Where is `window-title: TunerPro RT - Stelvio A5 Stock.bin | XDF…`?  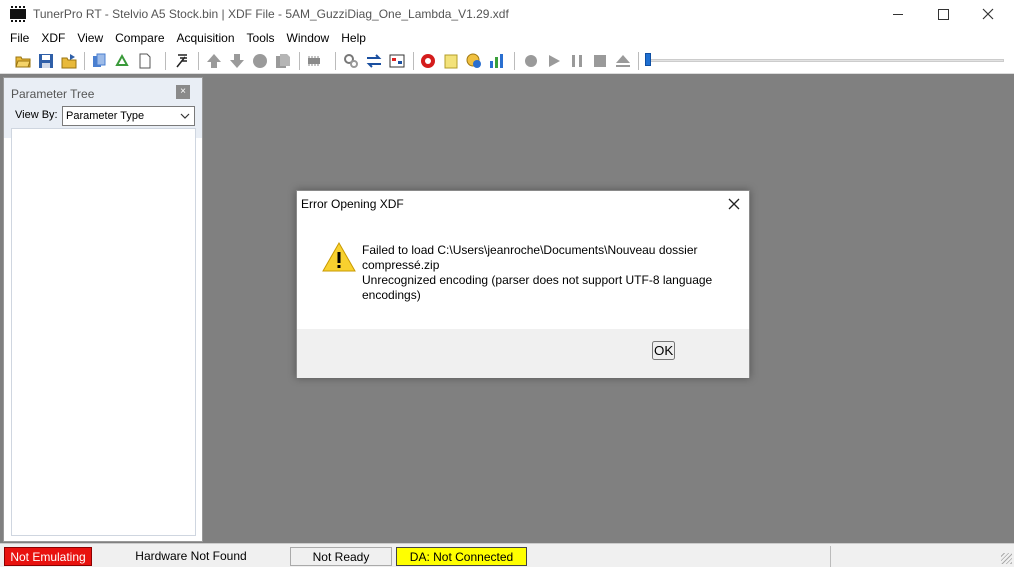 window-title: TunerPro RT - Stelvio A5 Stock.bin | XDF… is located at coordinates (271, 14).